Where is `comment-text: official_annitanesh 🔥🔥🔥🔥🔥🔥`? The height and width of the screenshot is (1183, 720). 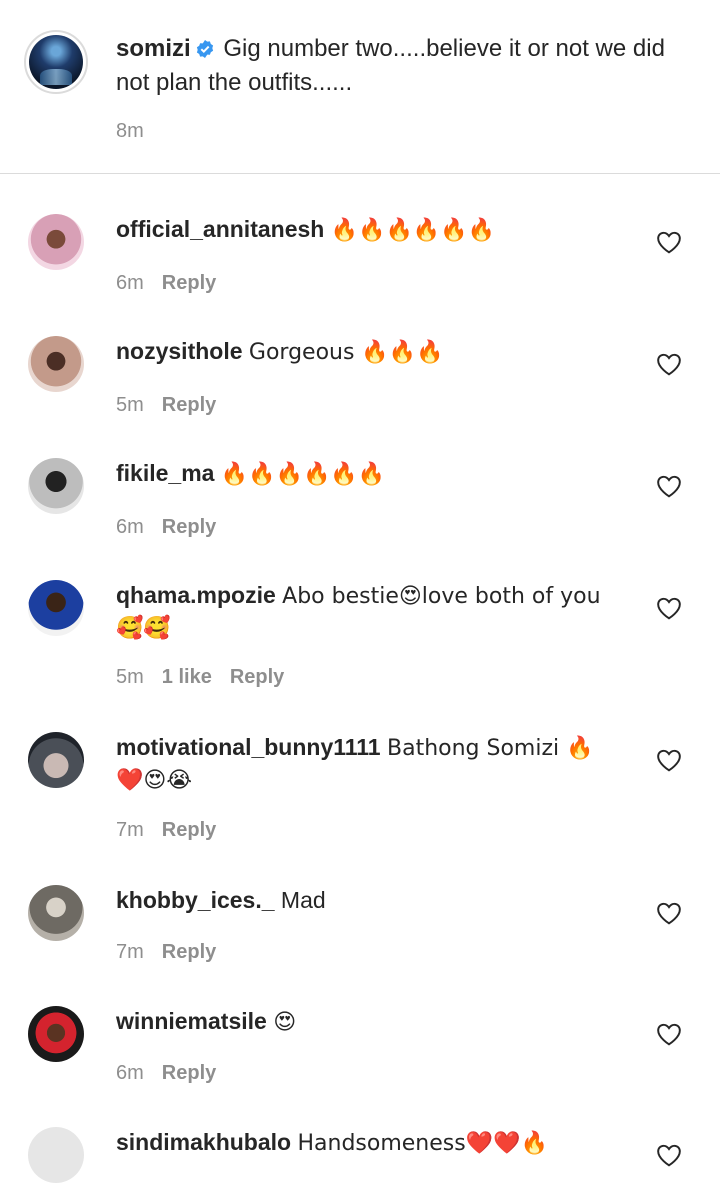 comment-text: official_annitanesh 🔥🔥🔥🔥🔥🔥 is located at coordinates (371, 230).